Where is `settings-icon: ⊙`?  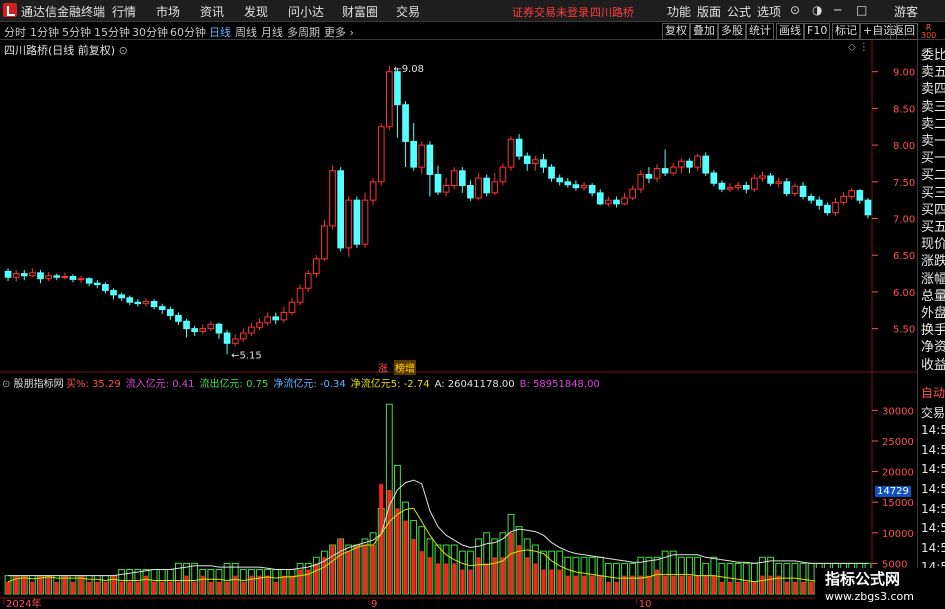 settings-icon: ⊙ is located at coordinates (123, 50).